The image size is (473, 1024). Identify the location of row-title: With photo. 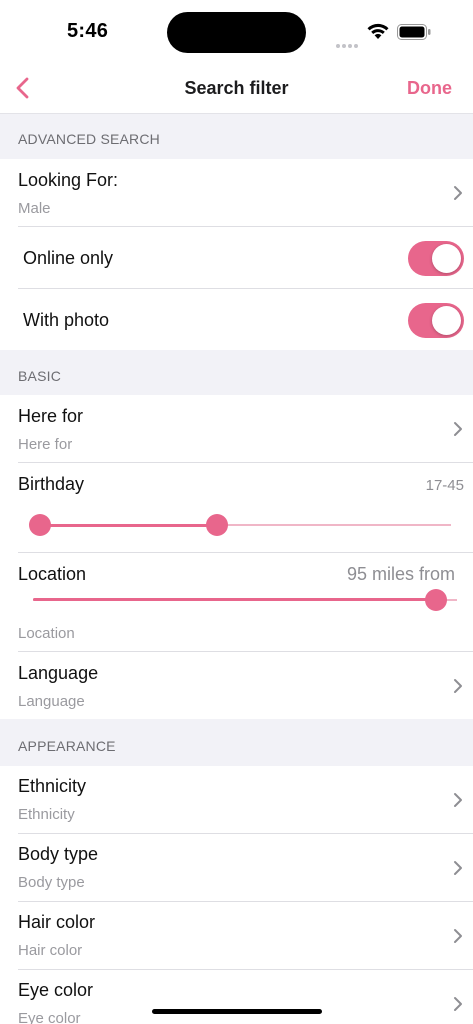
(66, 320).